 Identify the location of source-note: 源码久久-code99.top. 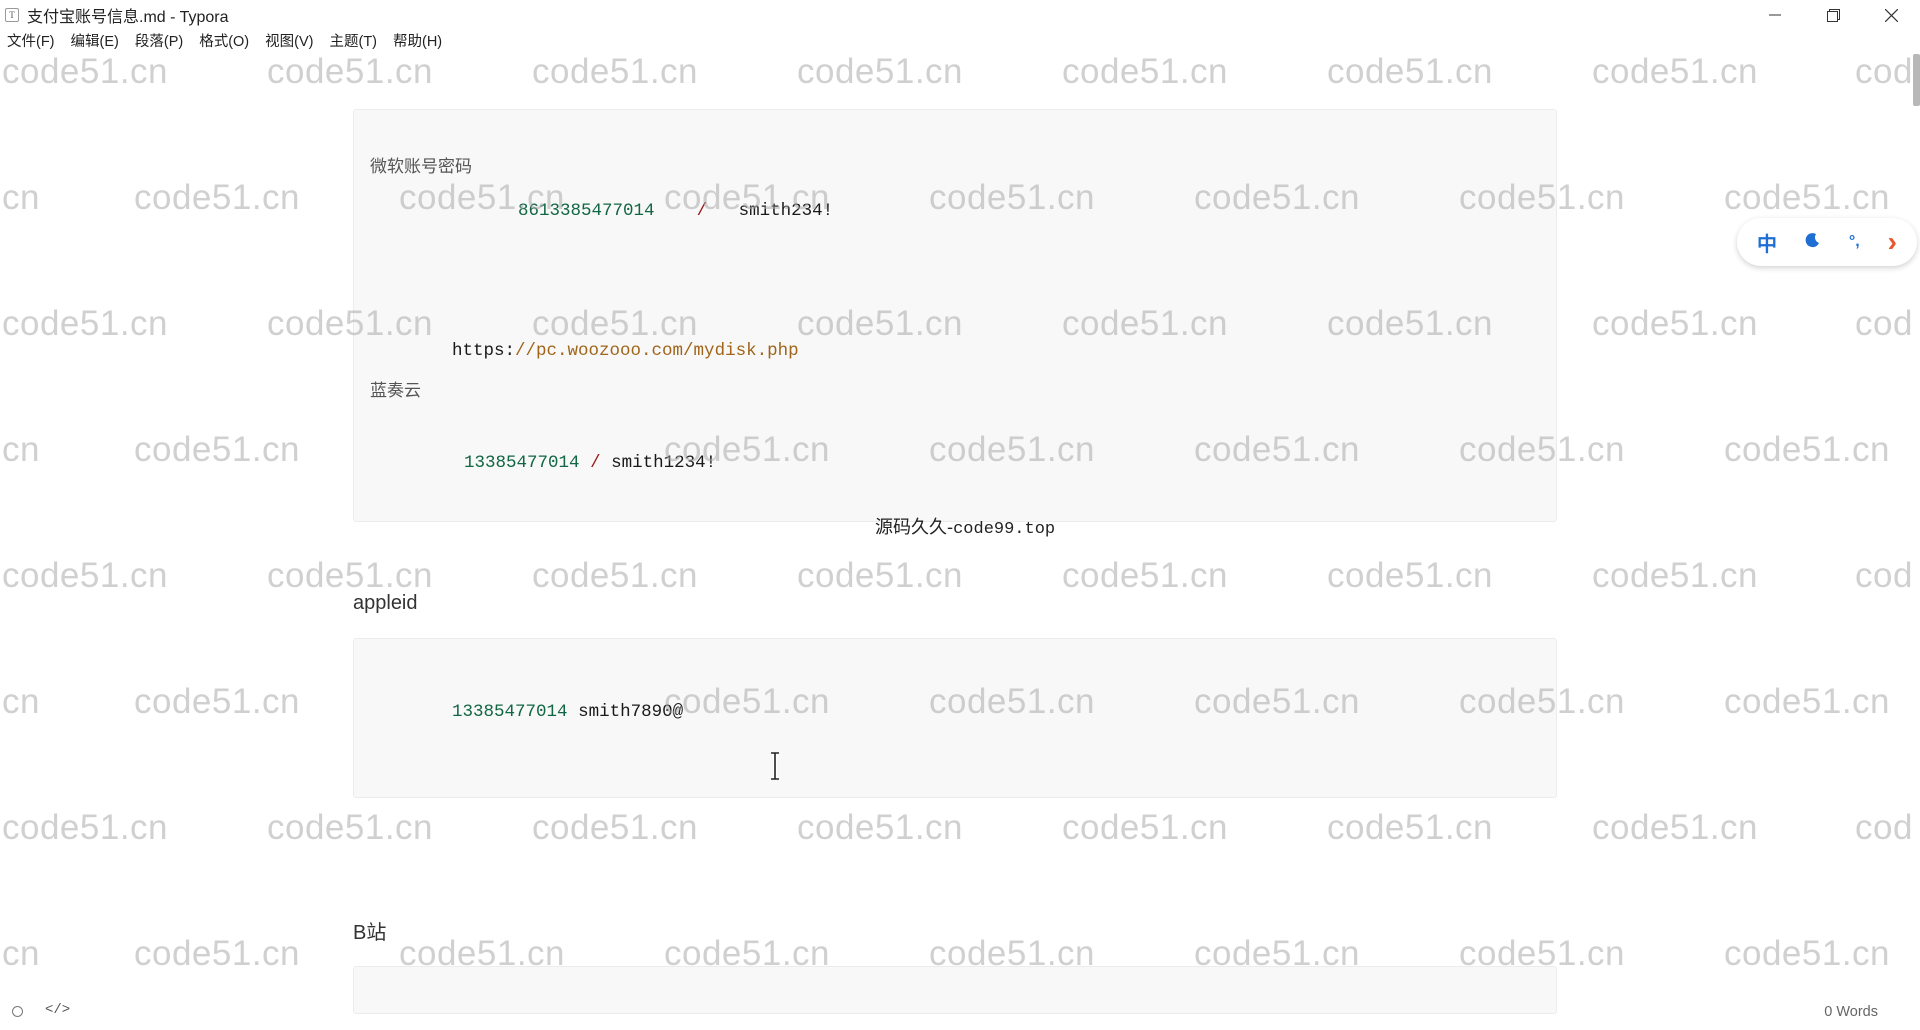
(965, 526).